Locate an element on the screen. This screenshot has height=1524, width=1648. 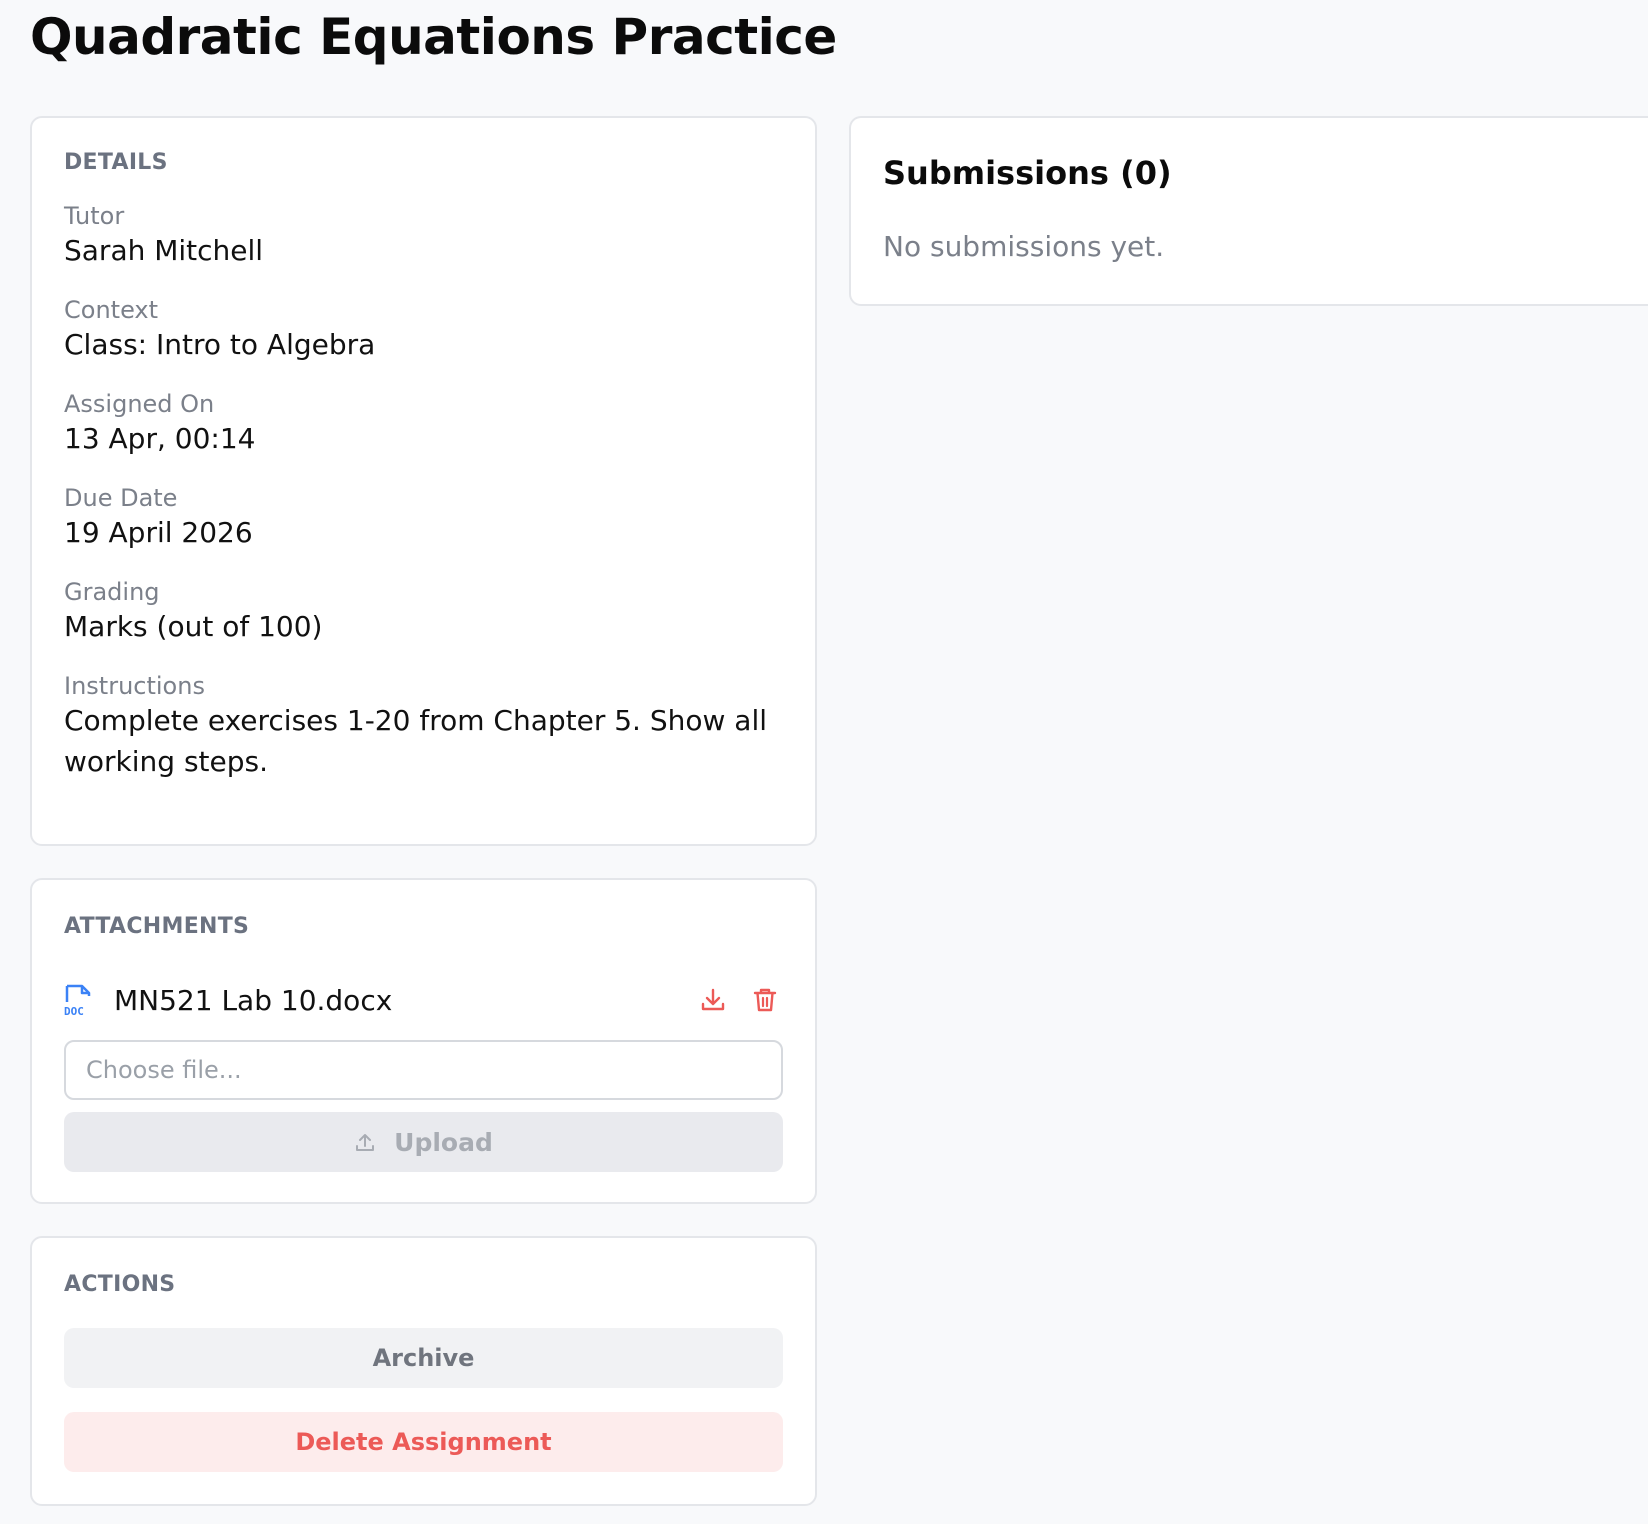
submissions-card: Submissions (0) No submissions yet. is located at coordinates (1248, 211).